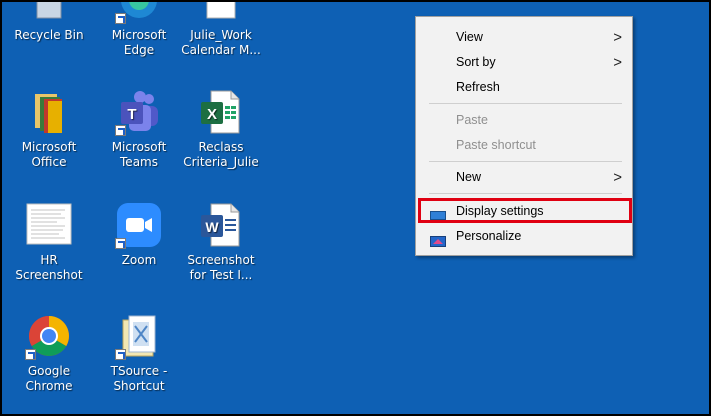 The width and height of the screenshot is (711, 416). Describe the element at coordinates (139, 225) in the screenshot. I see `zoom-icon` at that location.